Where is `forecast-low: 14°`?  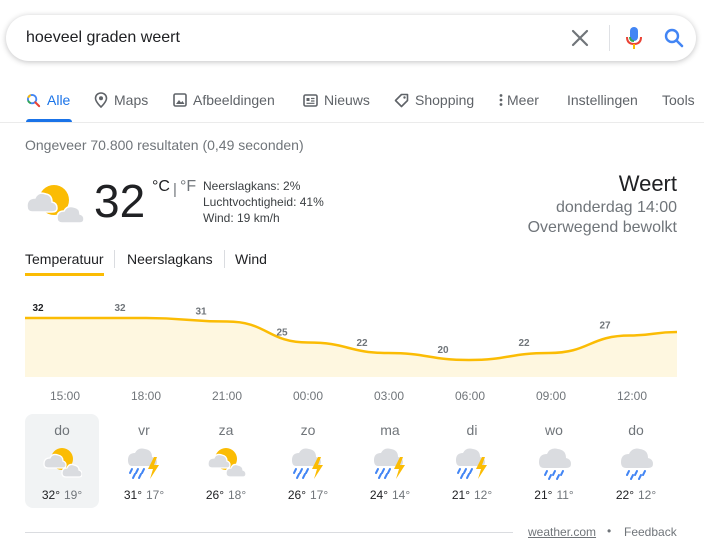 forecast-low: 14° is located at coordinates (401, 495).